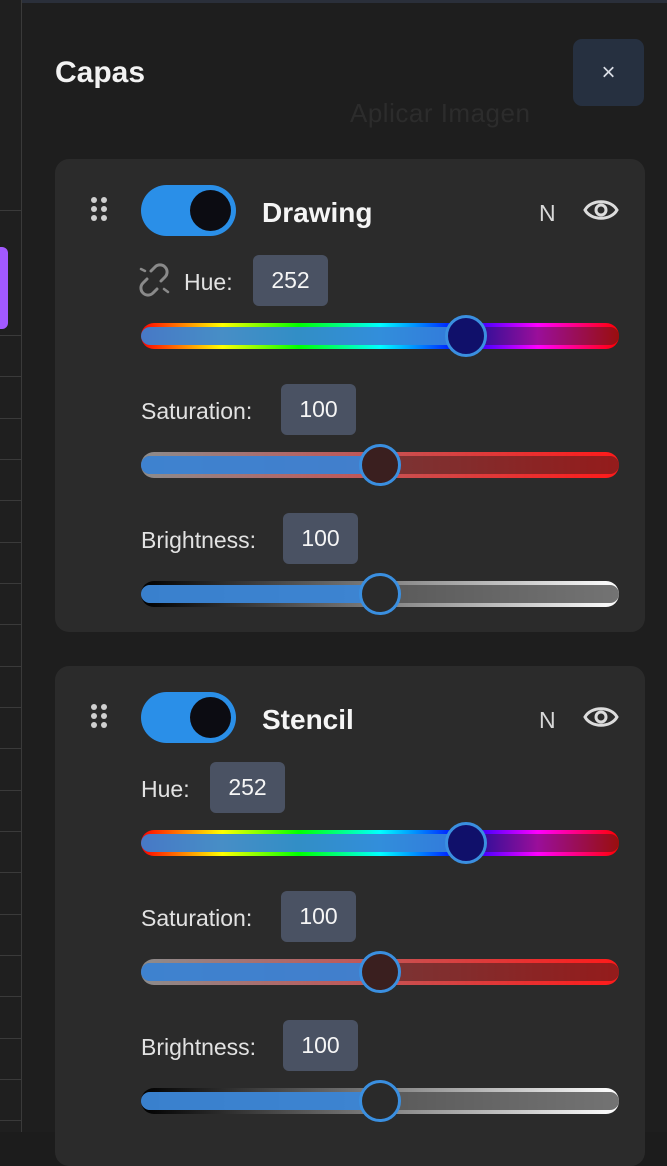  I want to click on layer-name: Drawing, so click(317, 212).